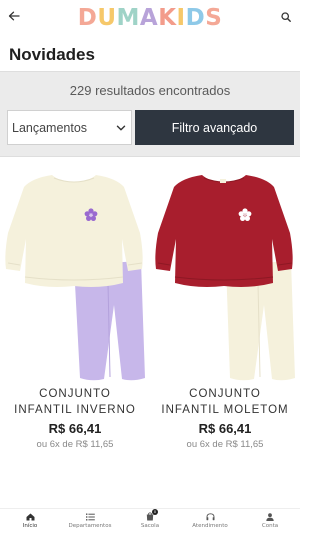 The image size is (320, 533). I want to click on headset-icon, so click(210, 516).